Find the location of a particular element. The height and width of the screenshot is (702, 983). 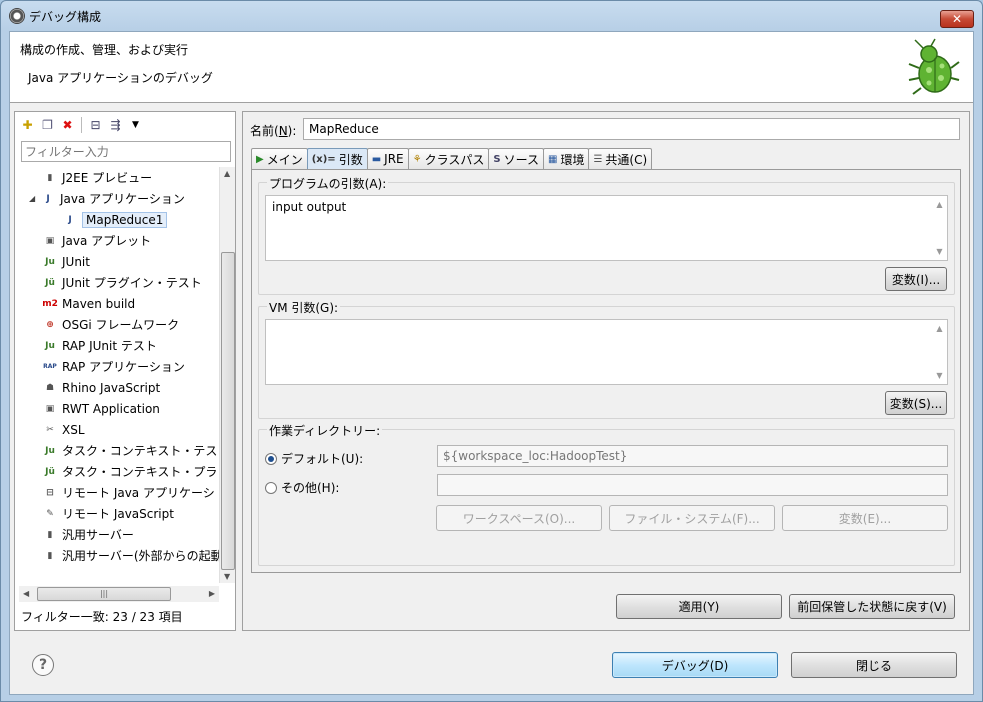

tree-vertical-scrollbar: ▲ ▼ is located at coordinates (227, 375).